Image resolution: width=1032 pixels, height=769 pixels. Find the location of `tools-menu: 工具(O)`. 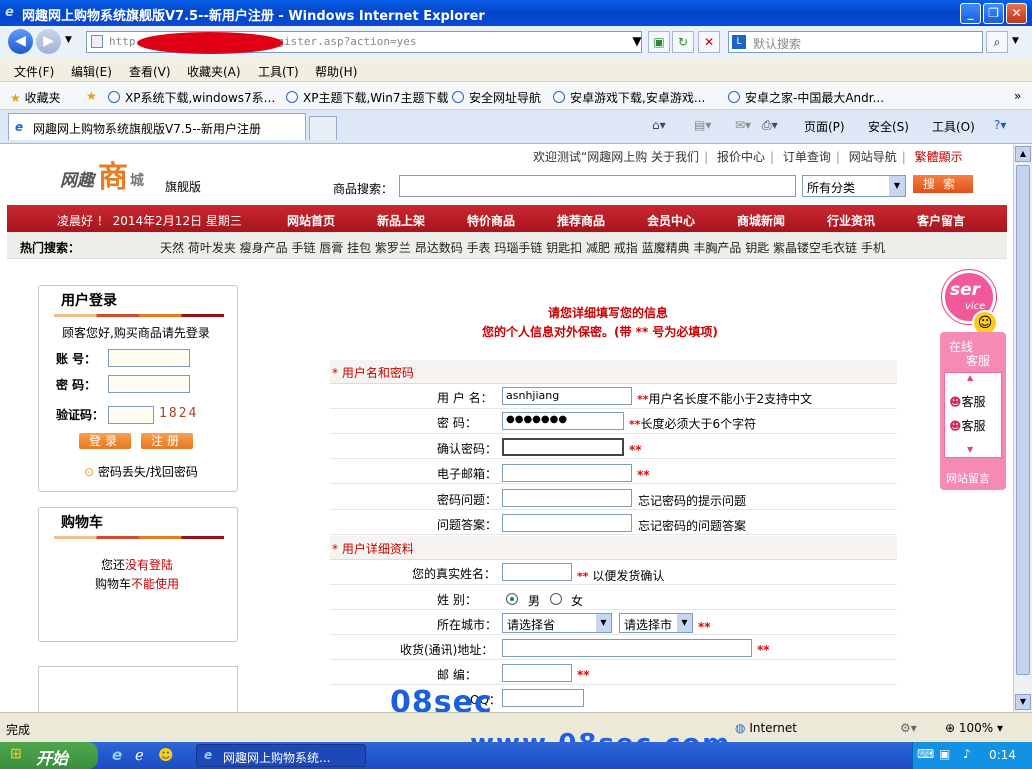

tools-menu: 工具(O) is located at coordinates (953, 126).